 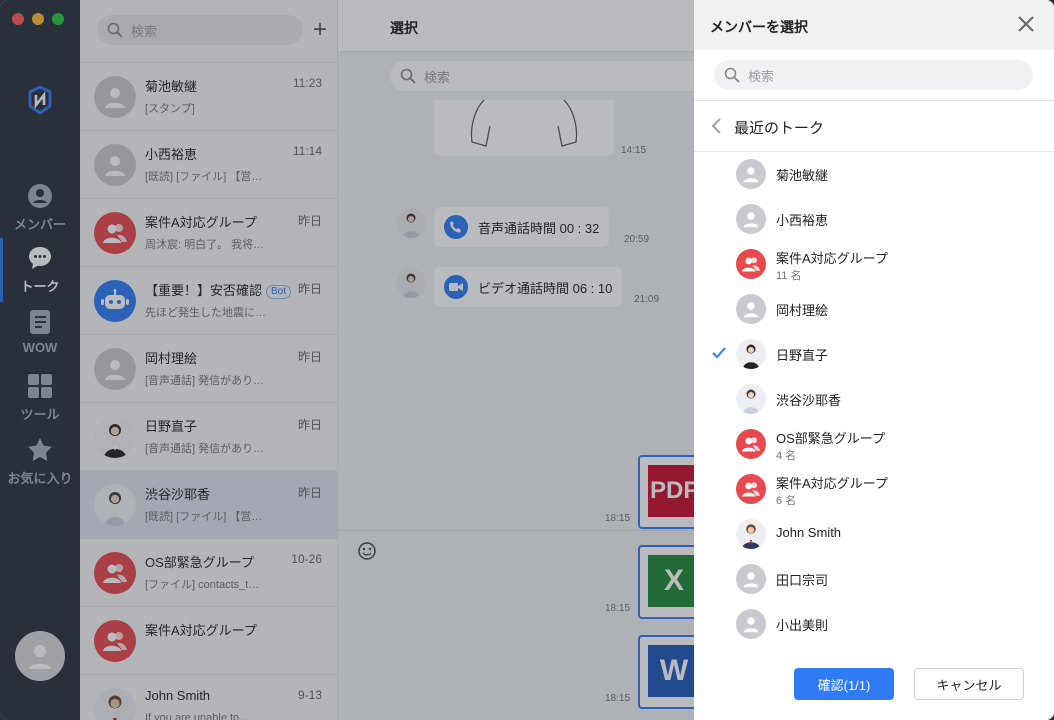 What do you see at coordinates (802, 220) in the screenshot?
I see `member-name: 小西裕恵` at bounding box center [802, 220].